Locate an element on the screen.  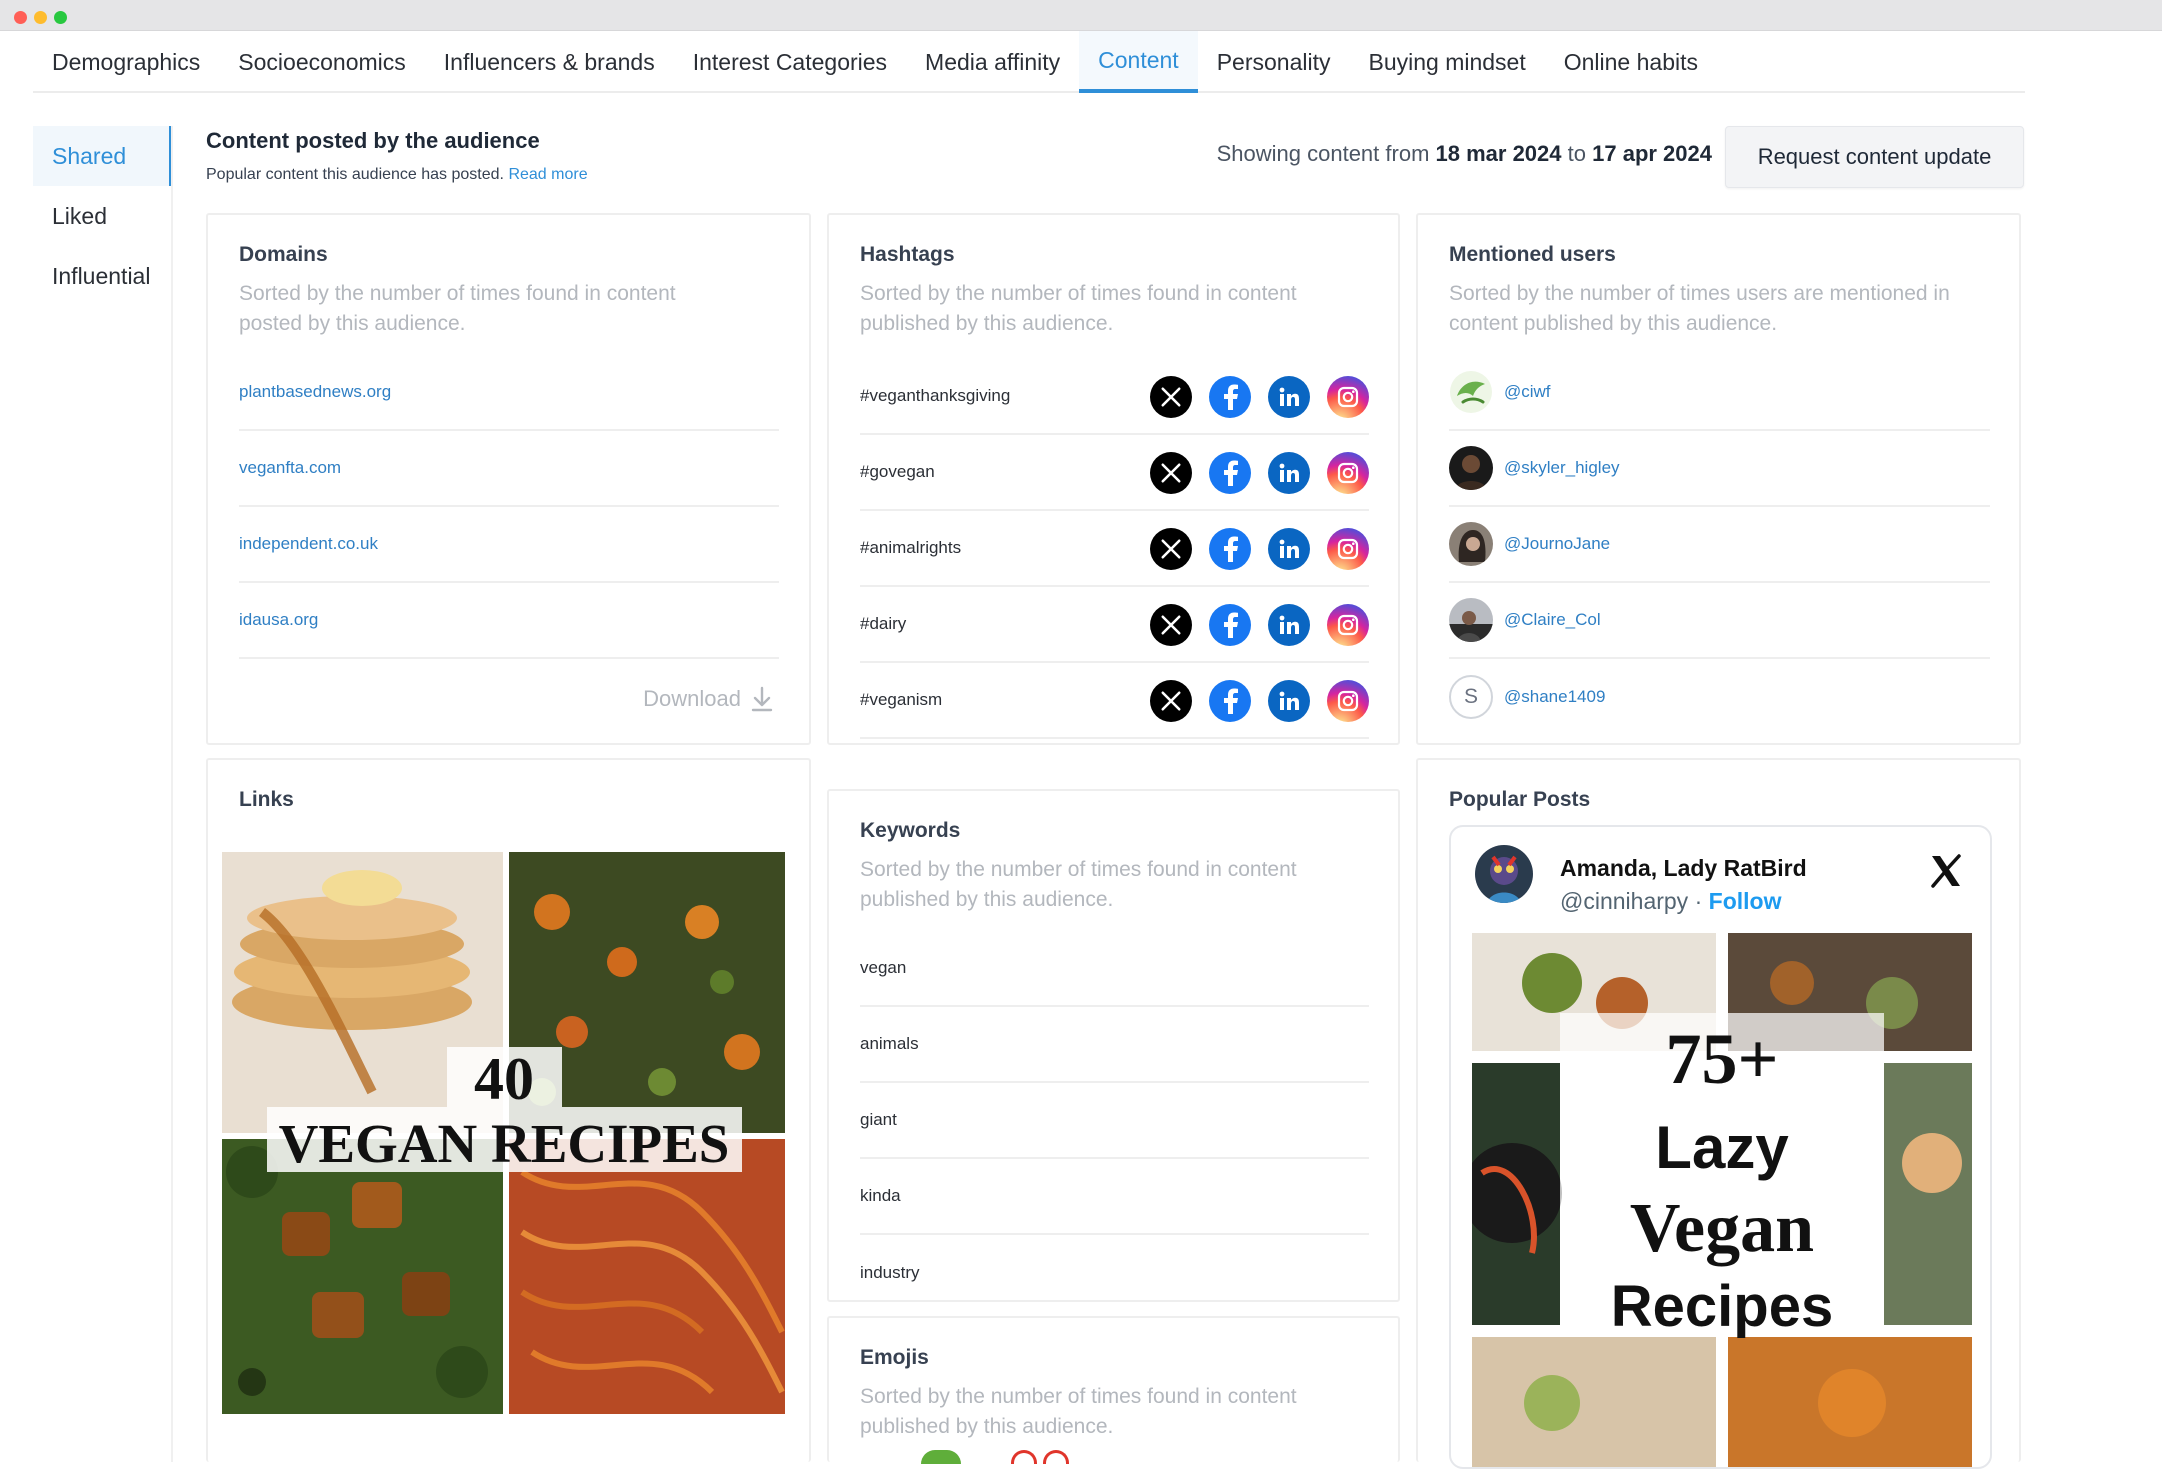
domain-row: veganfta.com is located at coordinates (509, 469).